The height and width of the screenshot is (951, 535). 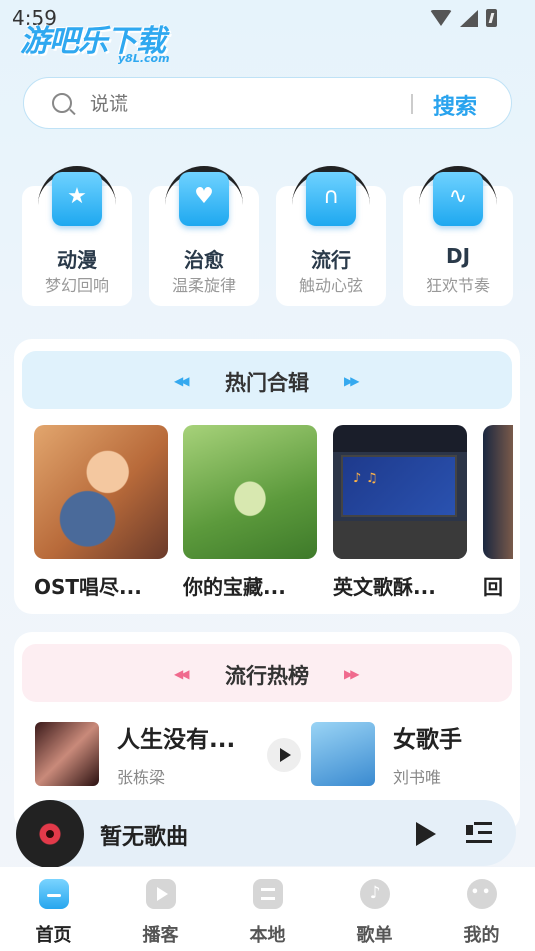 I want to click on podcast-icon, so click(x=161, y=894).